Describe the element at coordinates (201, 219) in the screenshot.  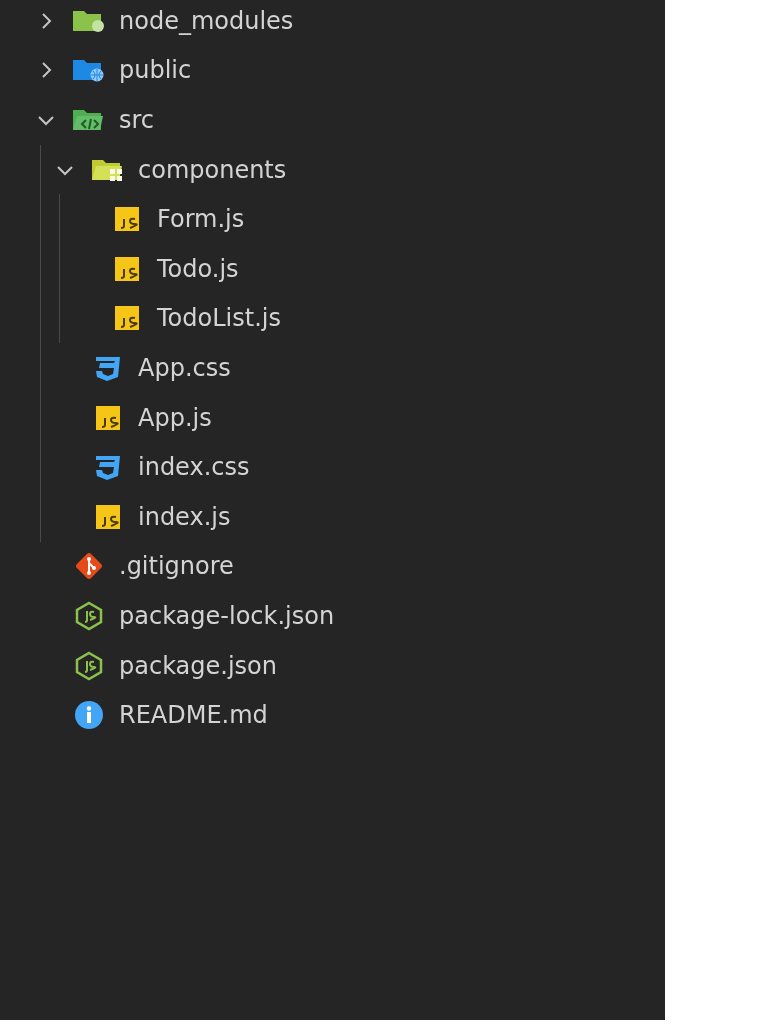
I see `file-name: Form.js` at that location.